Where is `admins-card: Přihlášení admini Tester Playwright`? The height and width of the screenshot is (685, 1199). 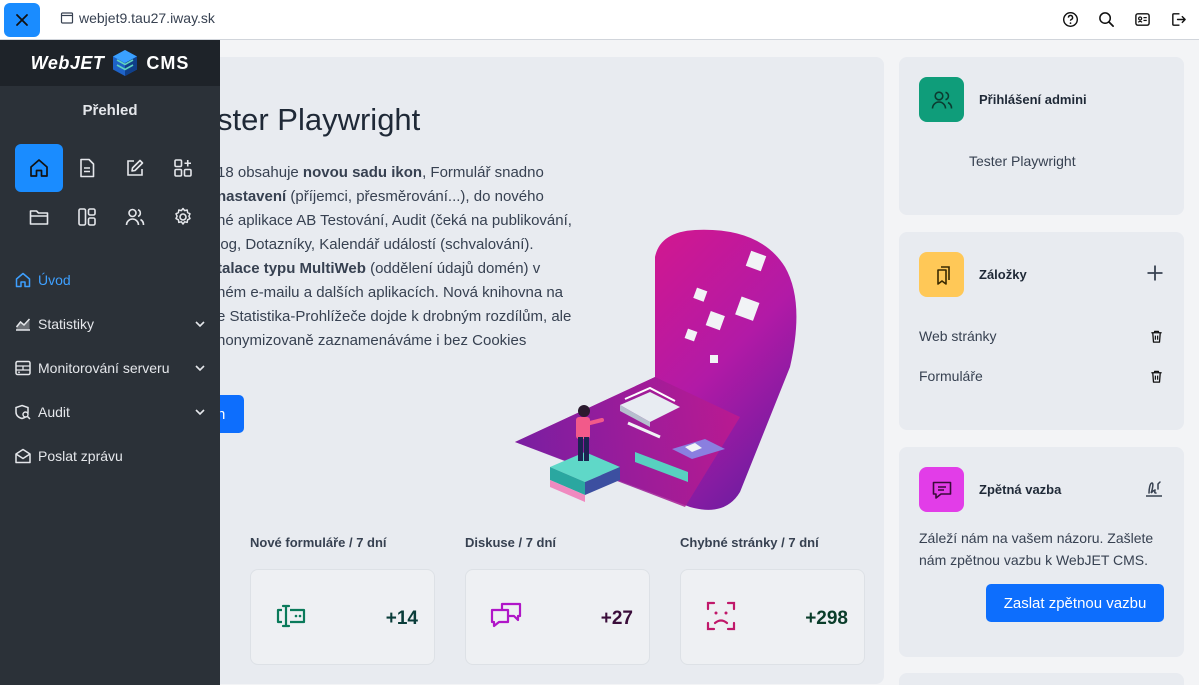
admins-card: Přihlášení admini Tester Playwright is located at coordinates (1041, 136).